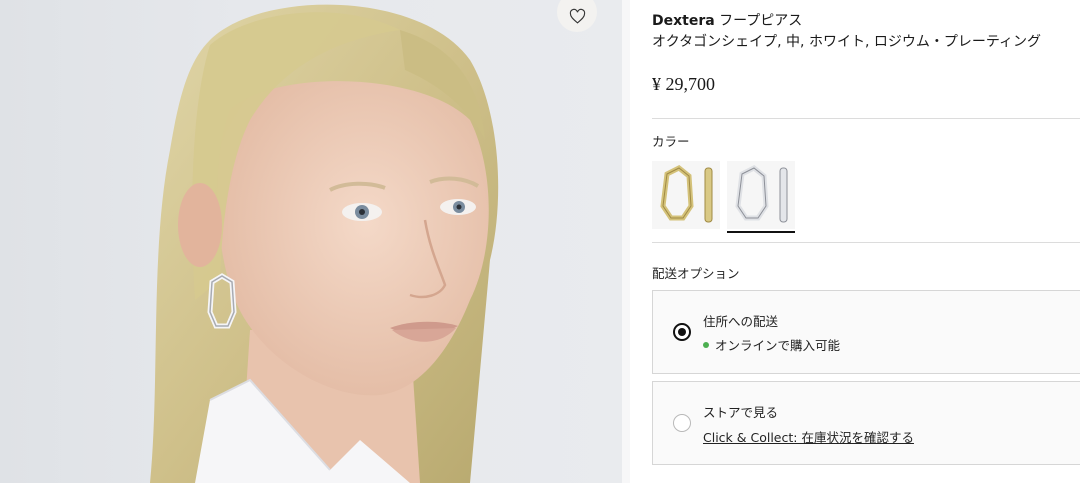 Image resolution: width=1080 pixels, height=483 pixels. Describe the element at coordinates (682, 423) in the screenshot. I see `radio-store-pickup` at that location.